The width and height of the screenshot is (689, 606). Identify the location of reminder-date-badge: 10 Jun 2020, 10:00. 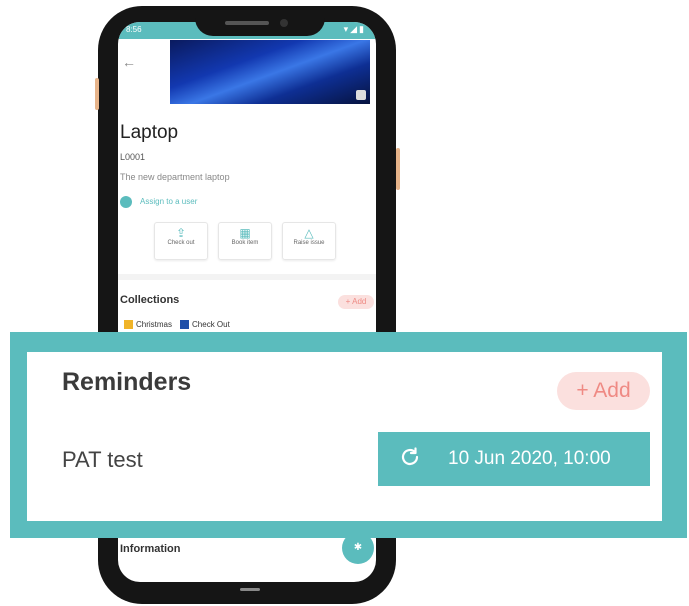
(514, 459).